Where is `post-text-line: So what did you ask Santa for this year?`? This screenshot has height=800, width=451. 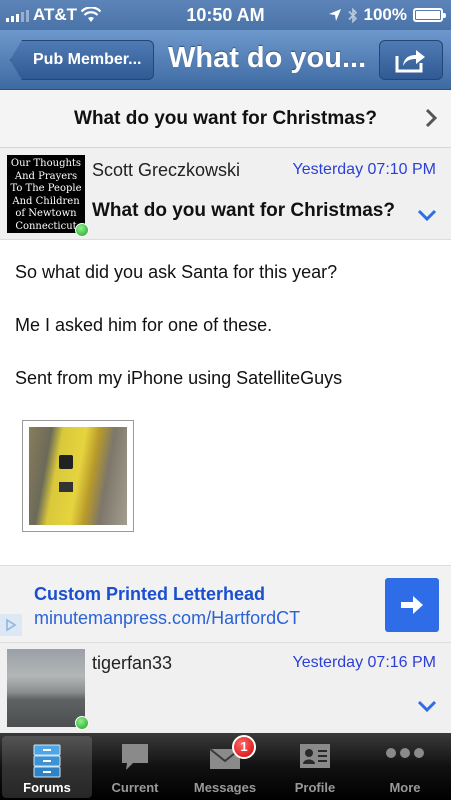 post-text-line: So what did you ask Santa for this year? is located at coordinates (176, 272).